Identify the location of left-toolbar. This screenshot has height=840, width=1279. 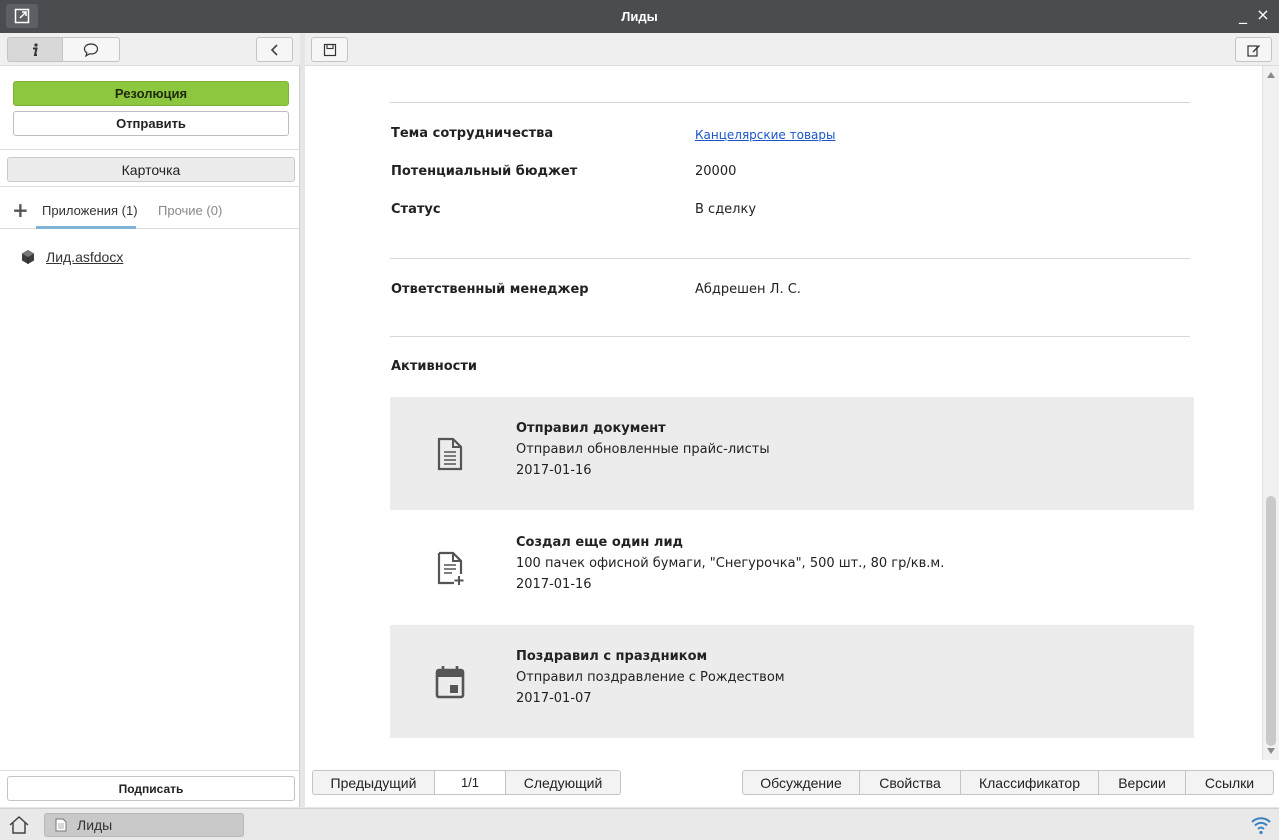
(150, 49).